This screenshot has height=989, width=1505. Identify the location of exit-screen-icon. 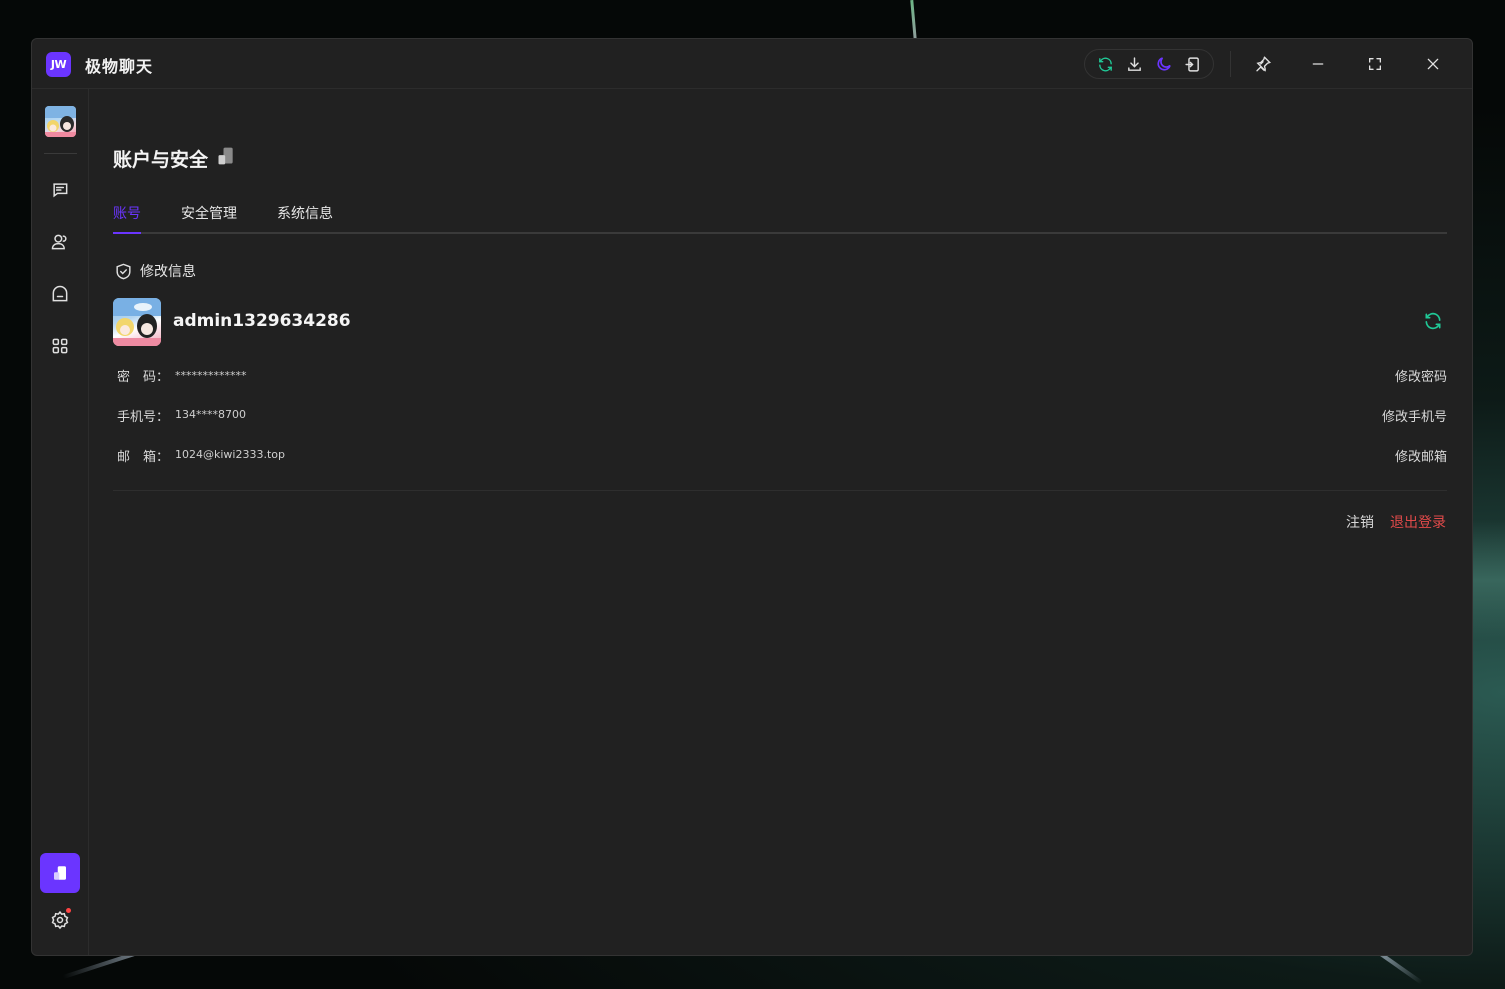
(1193, 64).